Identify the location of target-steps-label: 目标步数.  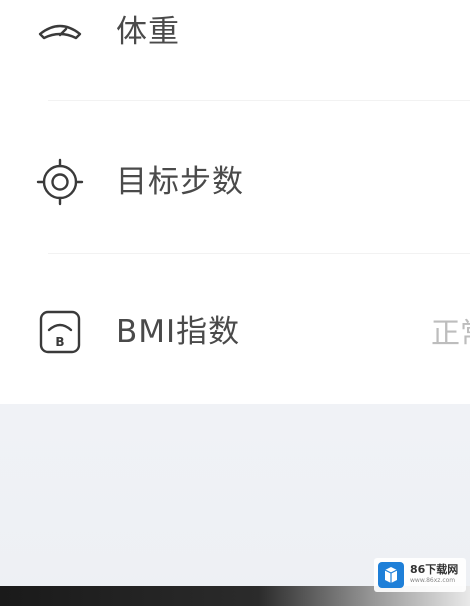
(180, 182).